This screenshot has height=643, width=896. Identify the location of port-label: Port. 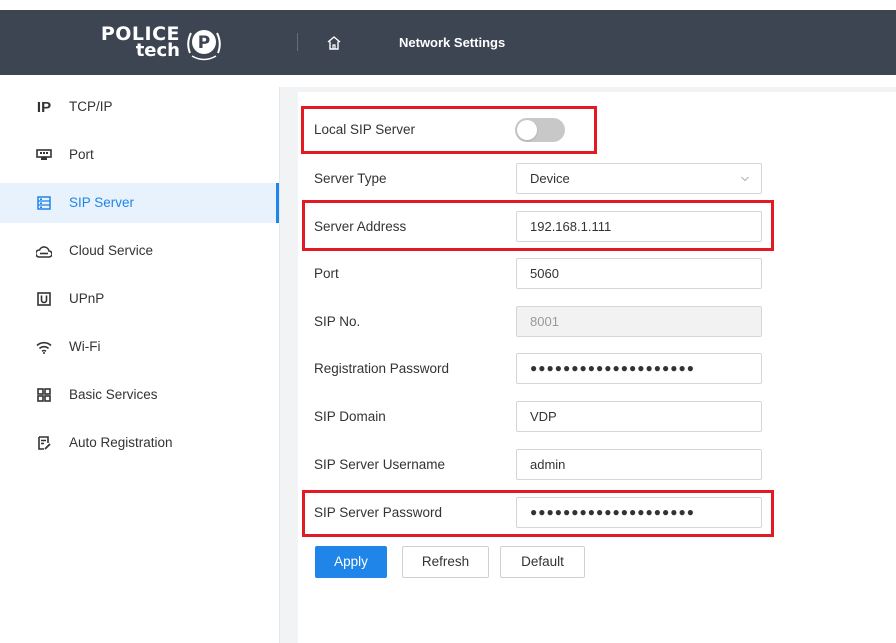
(326, 273).